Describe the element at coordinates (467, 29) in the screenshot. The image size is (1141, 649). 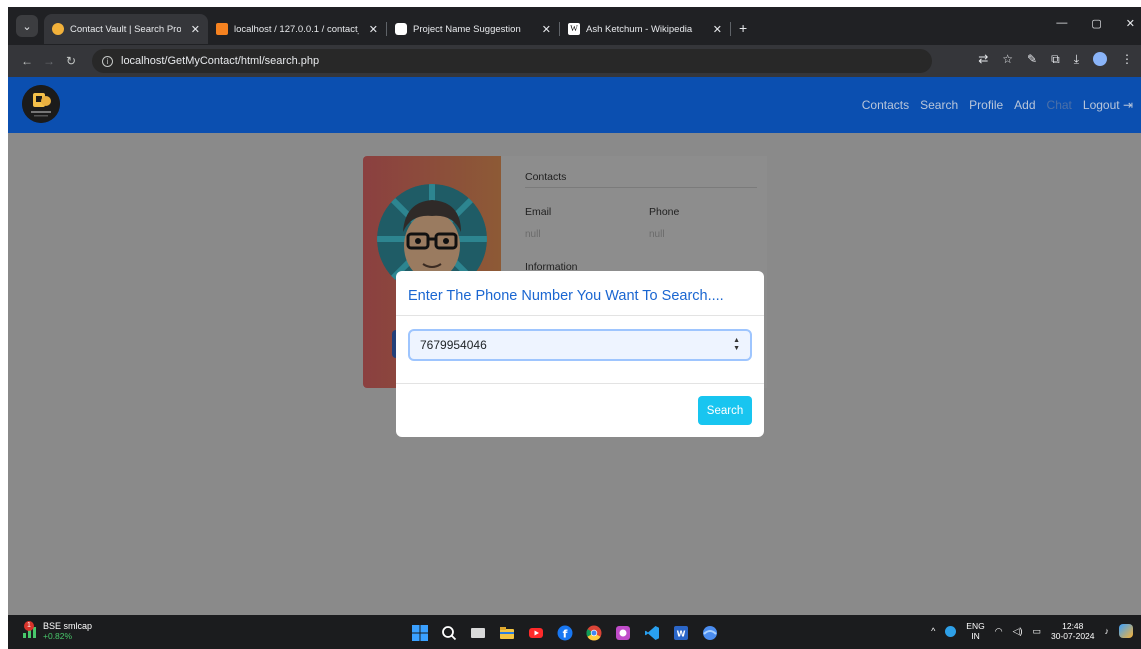
I see `tab-title: Project Name Suggestion` at that location.